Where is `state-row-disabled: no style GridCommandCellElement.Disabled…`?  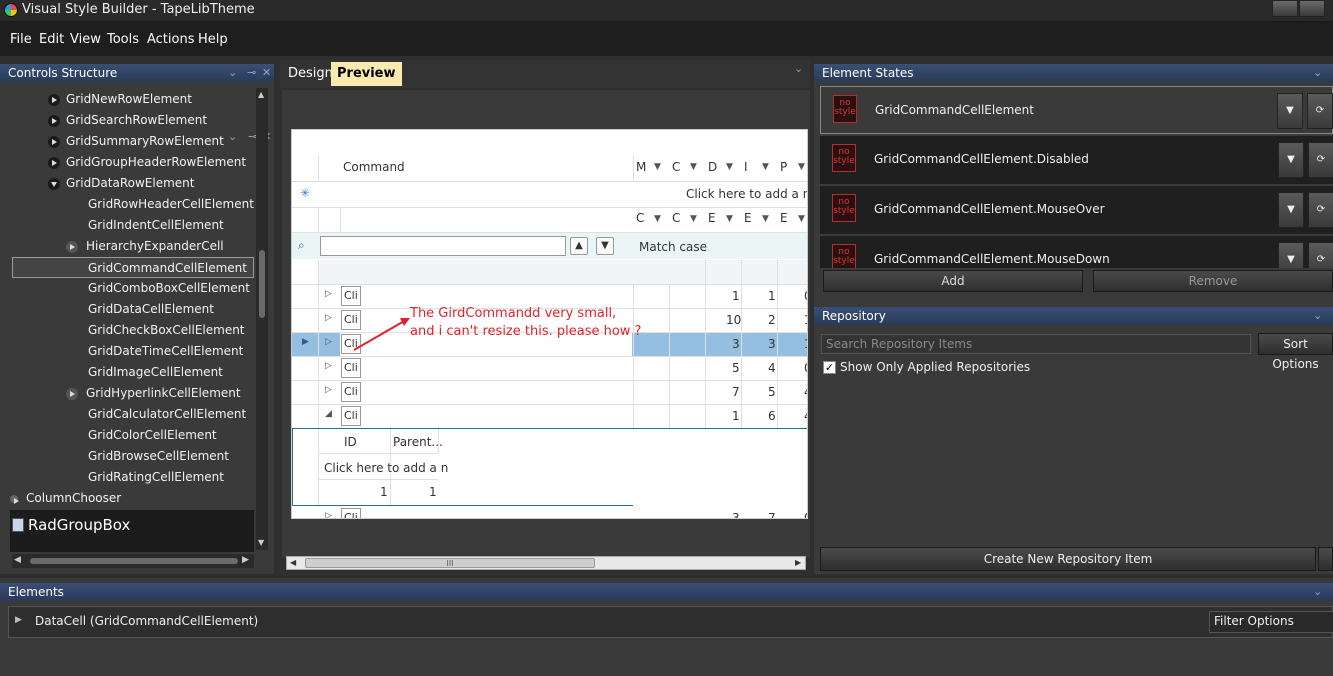 state-row-disabled: no style GridCommandCellElement.Disabled… is located at coordinates (1076, 160).